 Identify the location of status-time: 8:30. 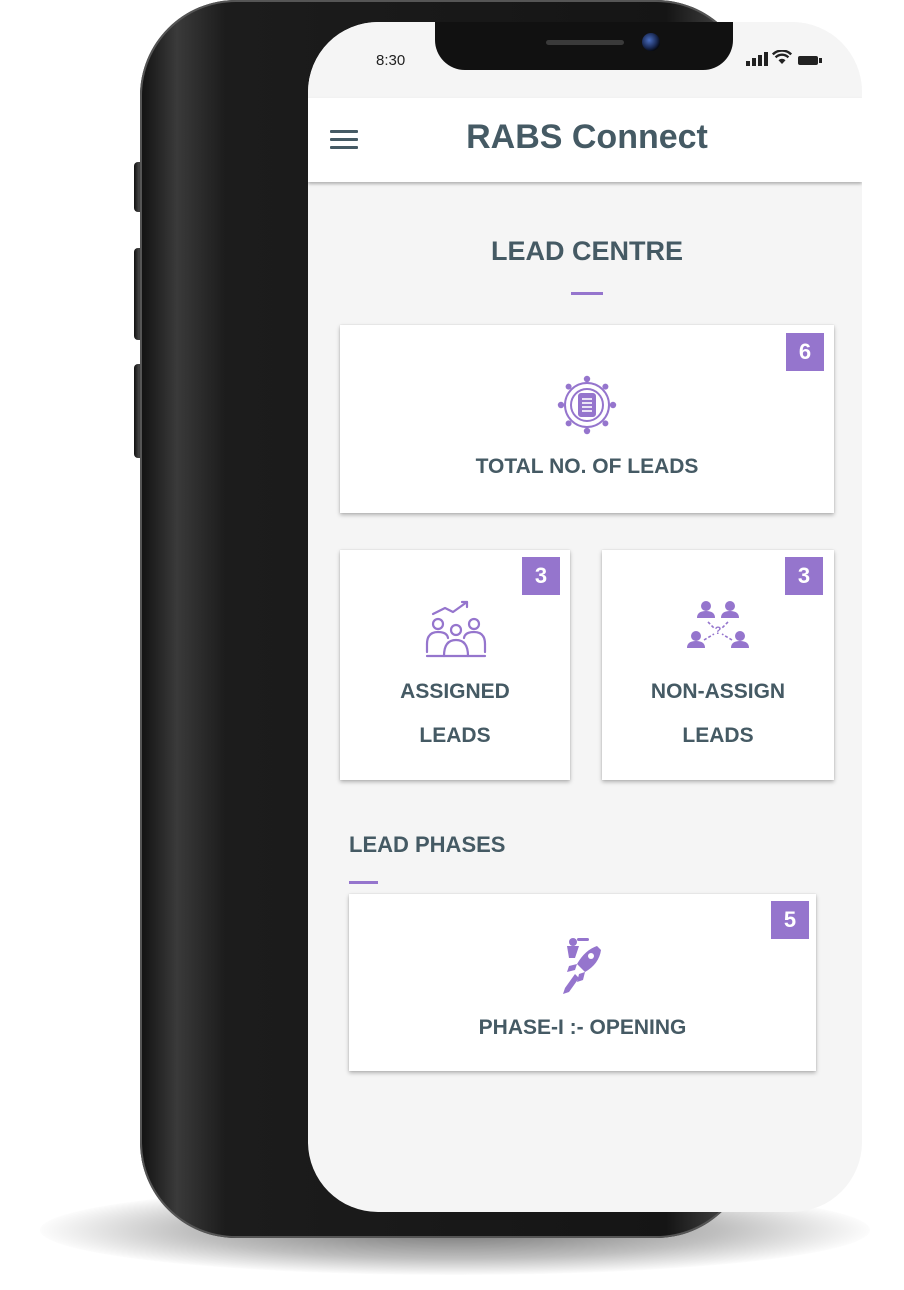
(391, 60).